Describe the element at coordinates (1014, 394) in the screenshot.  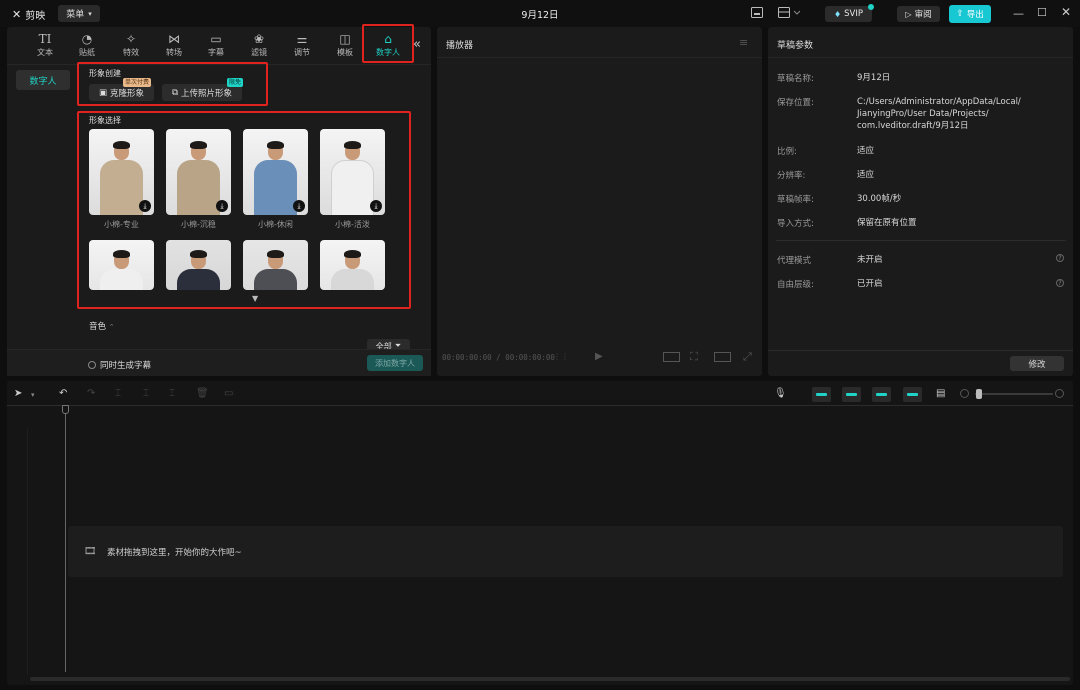
I see `zoom-slider-track` at that location.